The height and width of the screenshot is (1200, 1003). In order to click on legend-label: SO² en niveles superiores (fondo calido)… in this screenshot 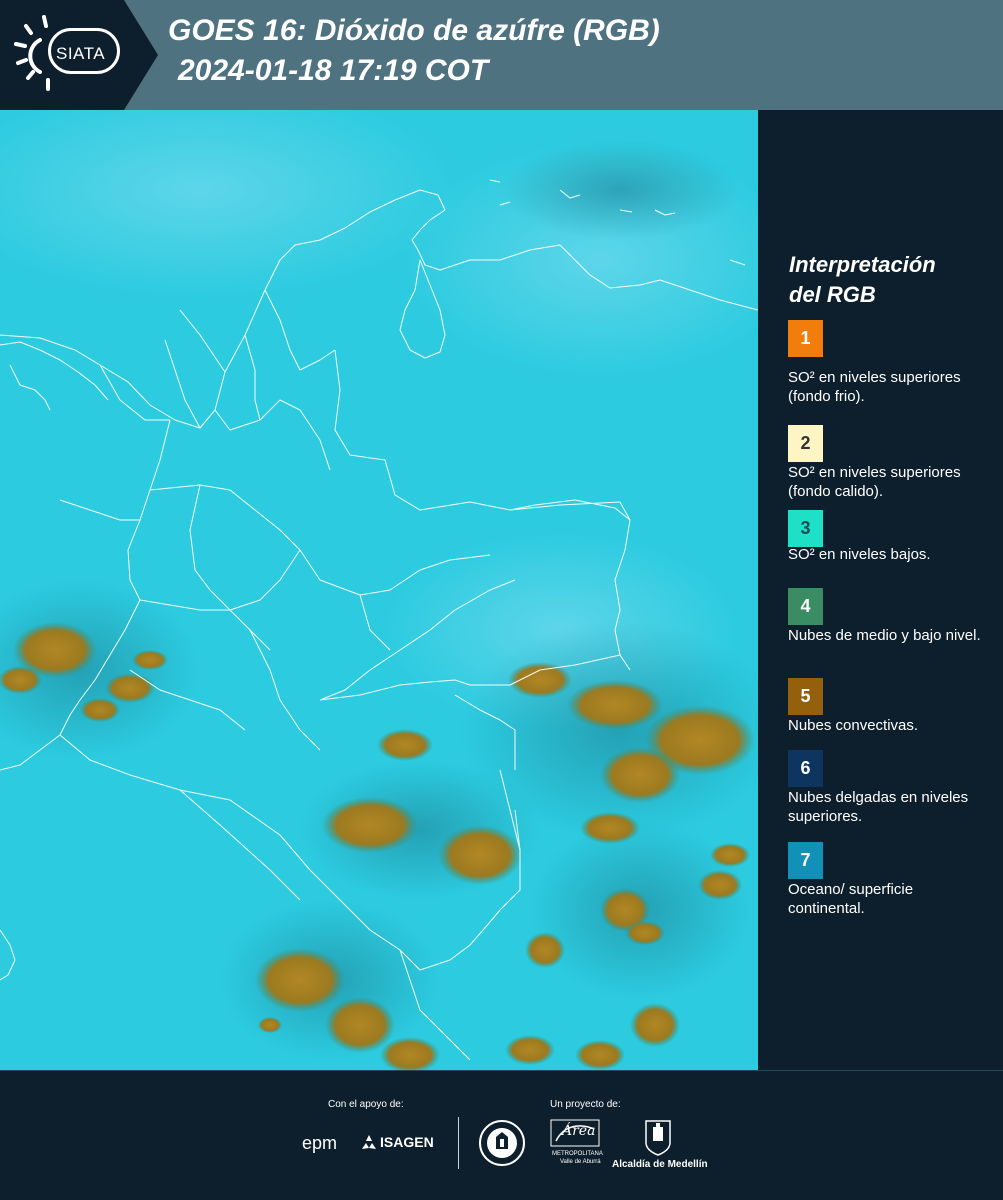, I will do `click(874, 482)`.